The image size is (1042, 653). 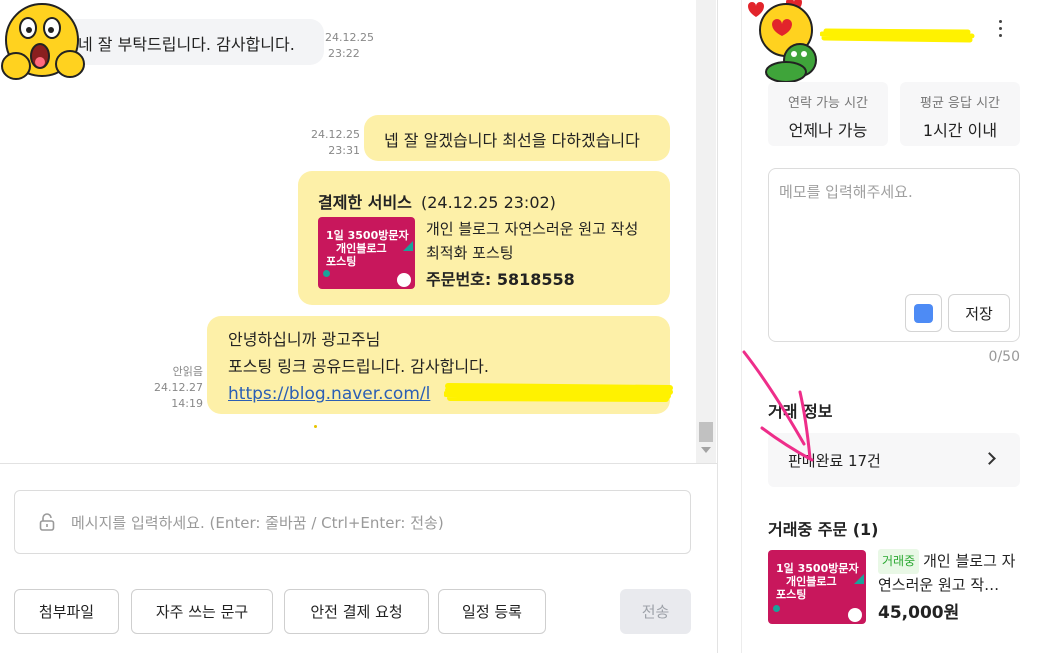 What do you see at coordinates (335, 142) in the screenshot?
I see `message-timestamp: 24.12.25 23:31` at bounding box center [335, 142].